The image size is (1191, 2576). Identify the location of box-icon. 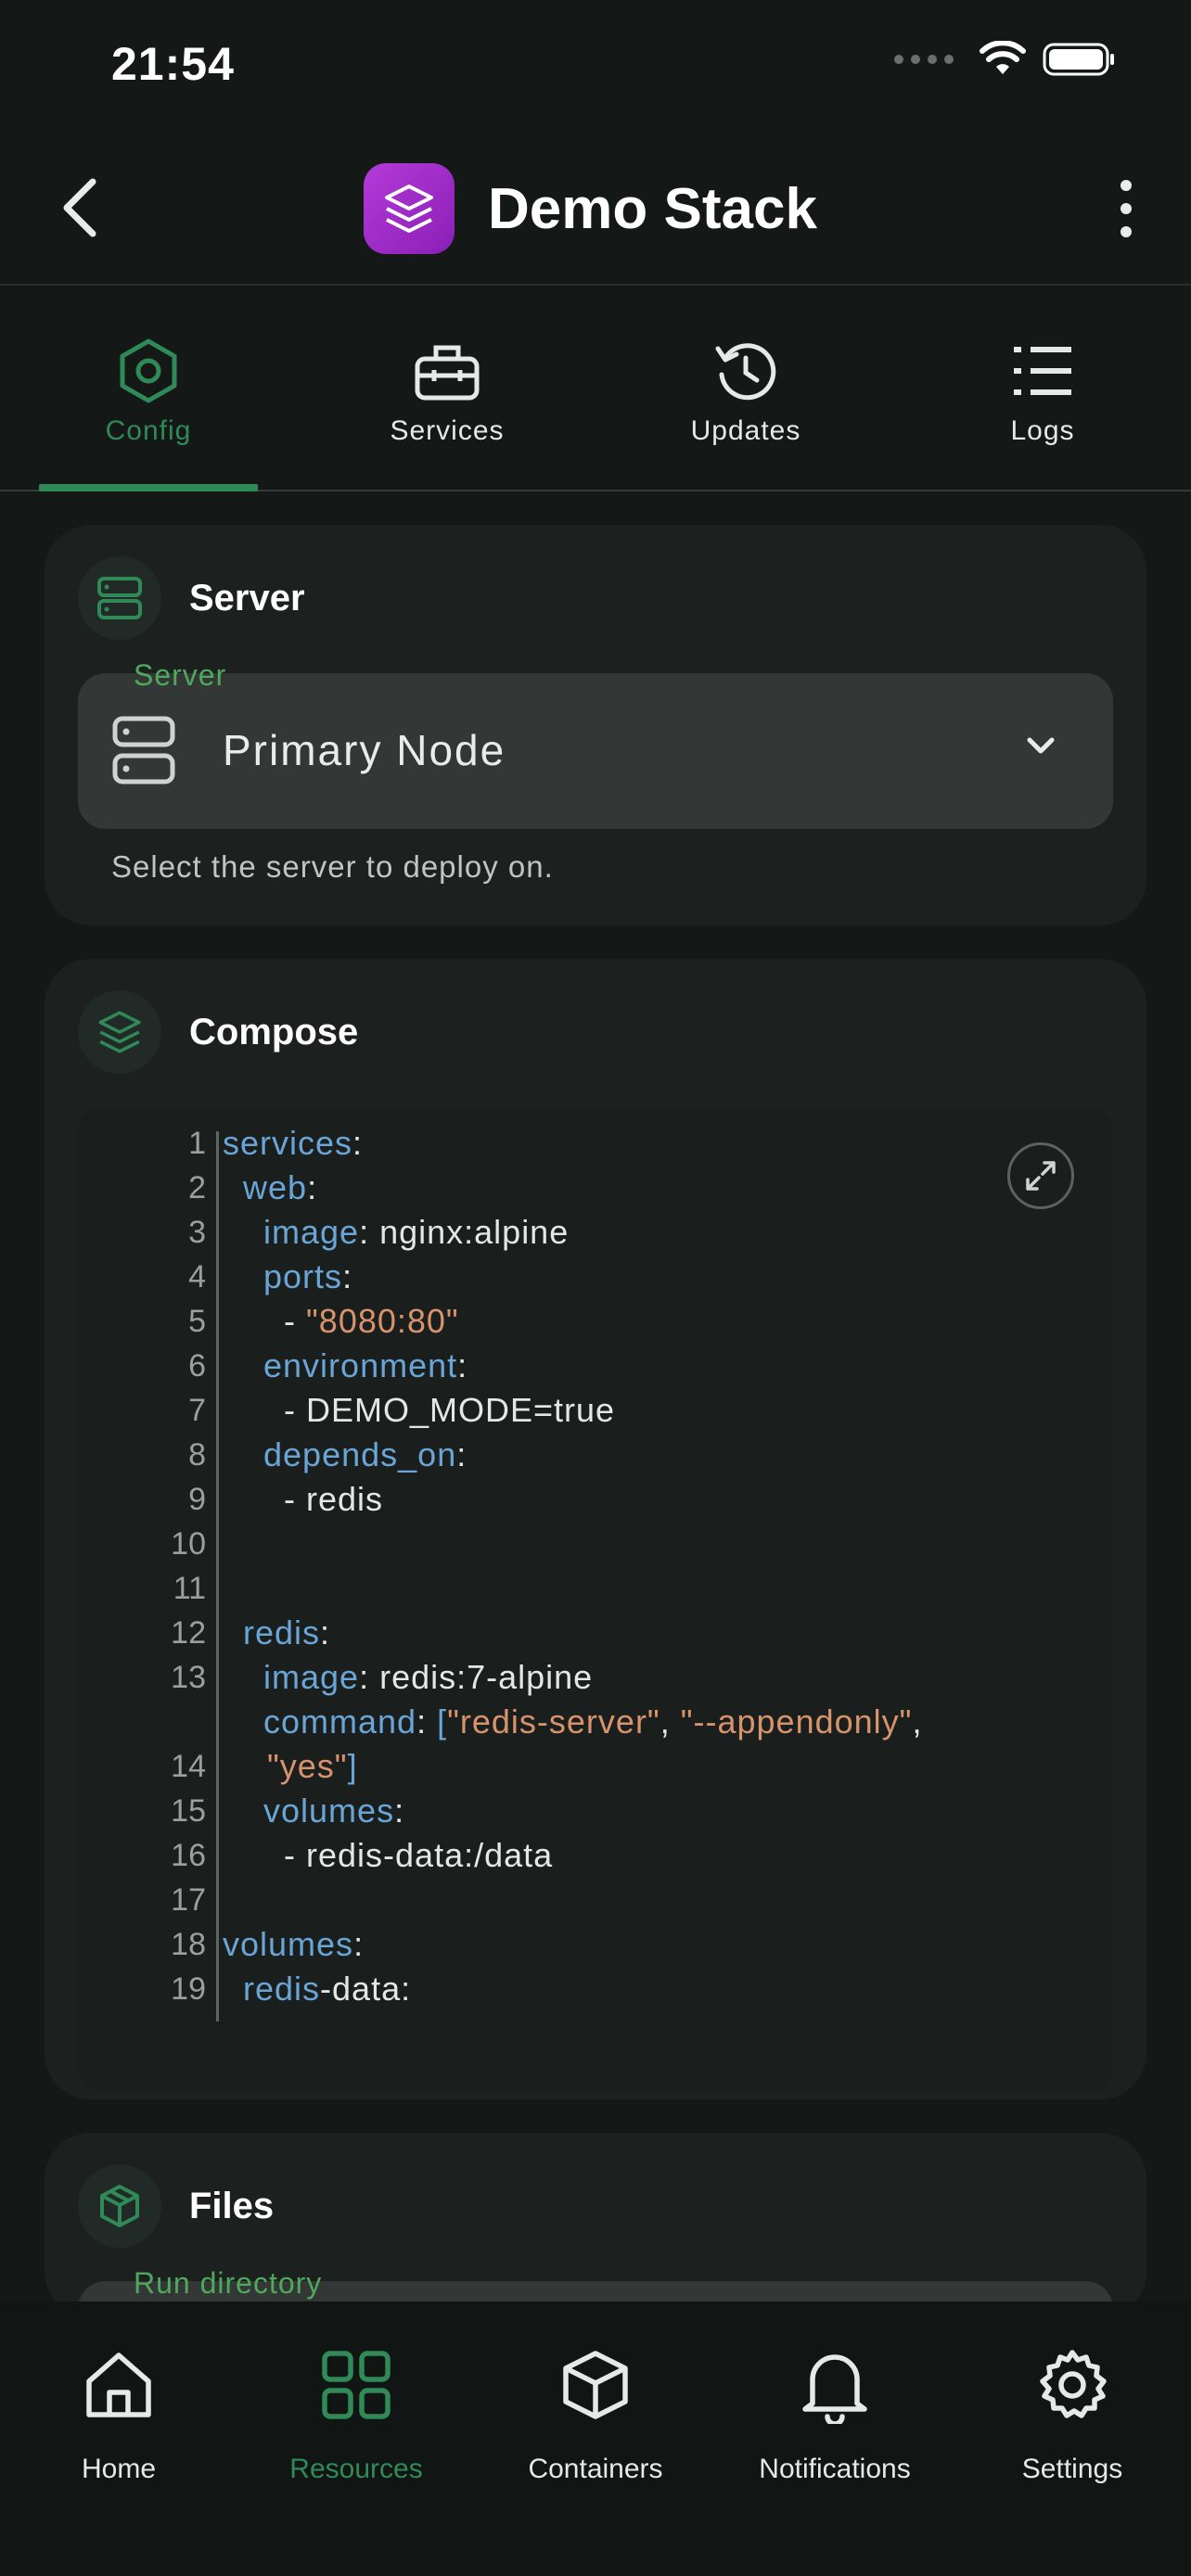
(595, 2385).